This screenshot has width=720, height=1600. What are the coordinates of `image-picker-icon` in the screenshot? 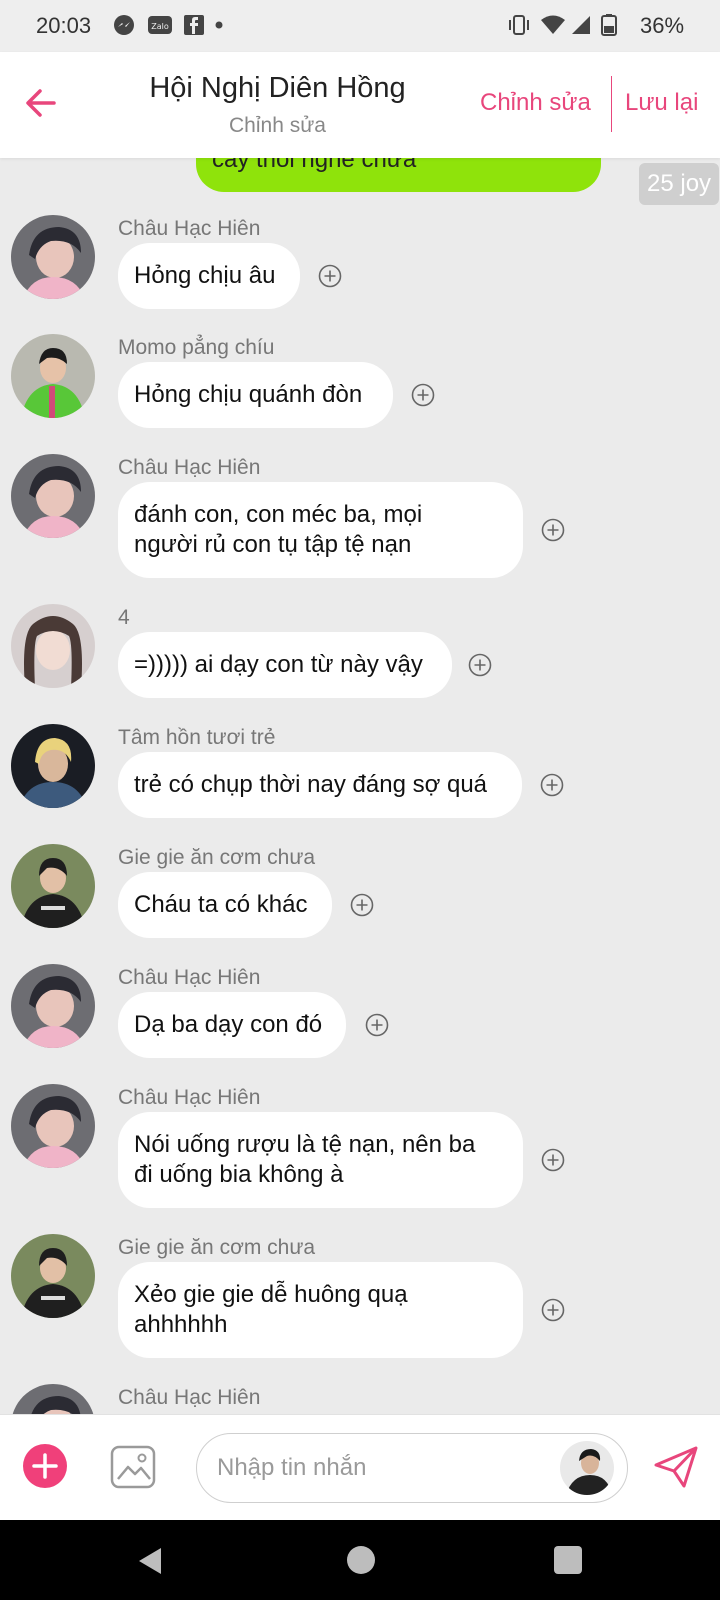 It's located at (133, 1467).